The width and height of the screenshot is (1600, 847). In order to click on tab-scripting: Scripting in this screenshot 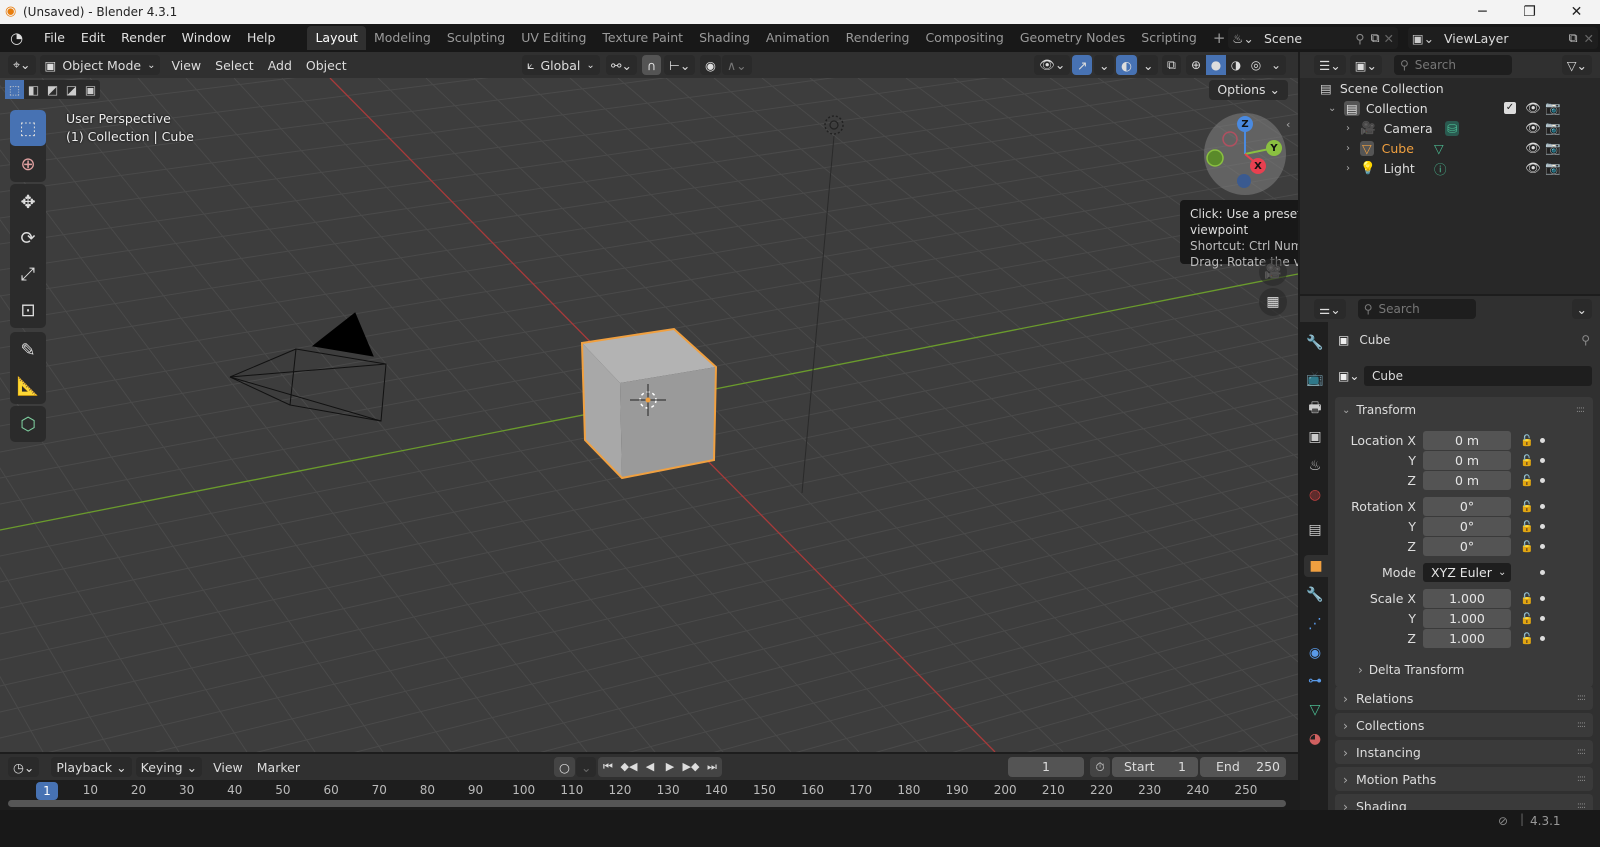, I will do `click(1169, 38)`.